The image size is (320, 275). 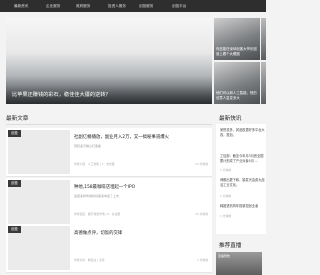 I want to click on live-badge: 直播预告, so click(x=224, y=256).